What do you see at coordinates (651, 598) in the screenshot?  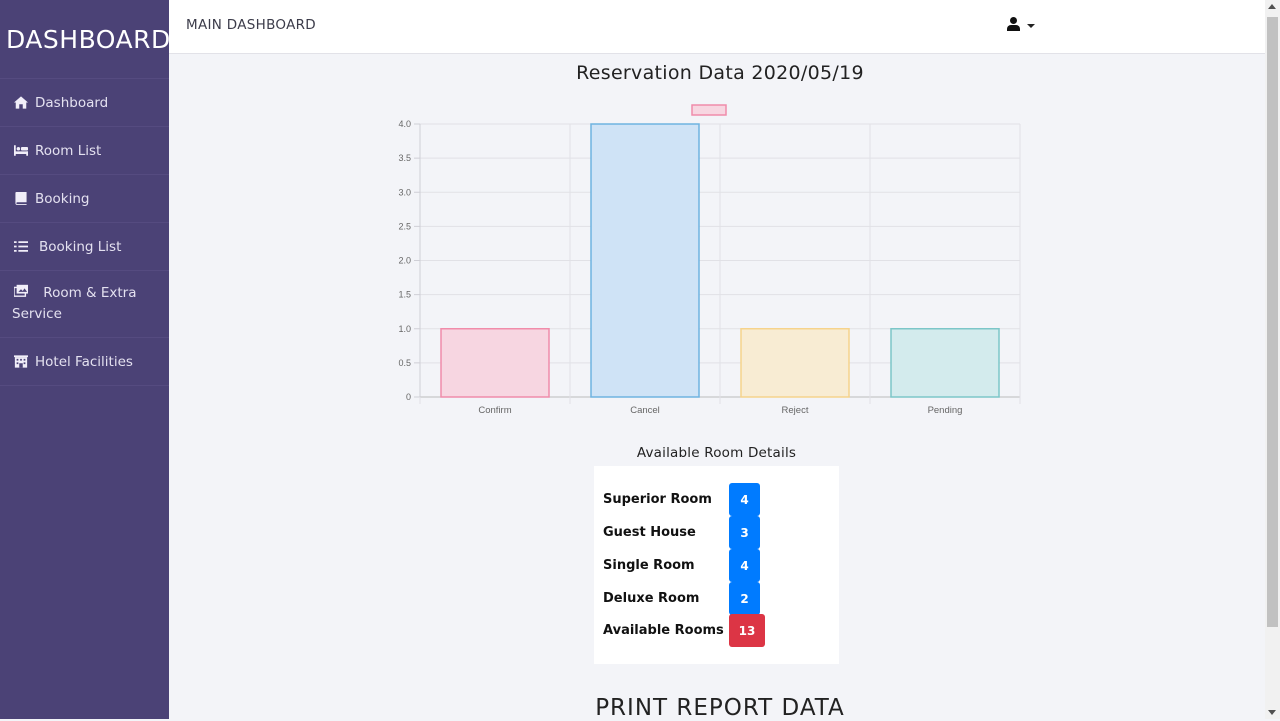 I see `room-label: Deluxe Room` at bounding box center [651, 598].